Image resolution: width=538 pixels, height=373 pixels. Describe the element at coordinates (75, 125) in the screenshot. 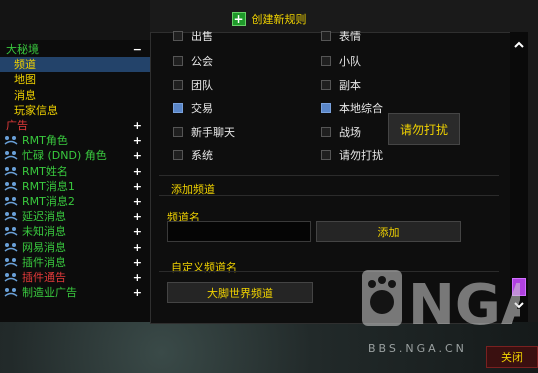

I see `sidebar-item: 广告 +` at that location.